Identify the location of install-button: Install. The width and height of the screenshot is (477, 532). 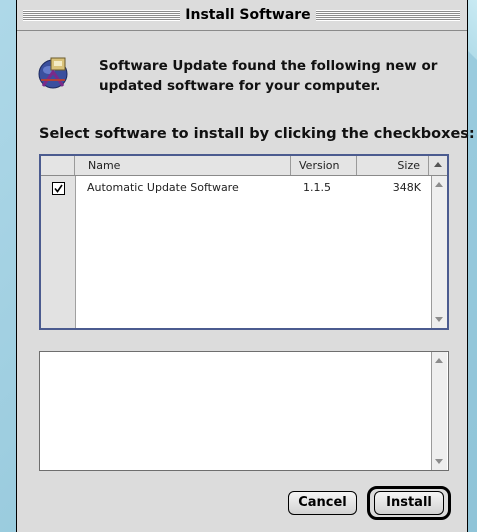
(409, 503).